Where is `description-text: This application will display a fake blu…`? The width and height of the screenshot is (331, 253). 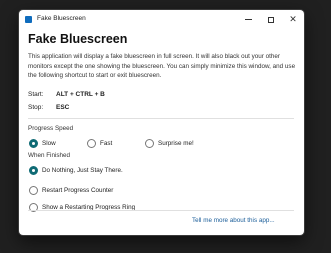 description-text: This application will display a fake blu… is located at coordinates (162, 66).